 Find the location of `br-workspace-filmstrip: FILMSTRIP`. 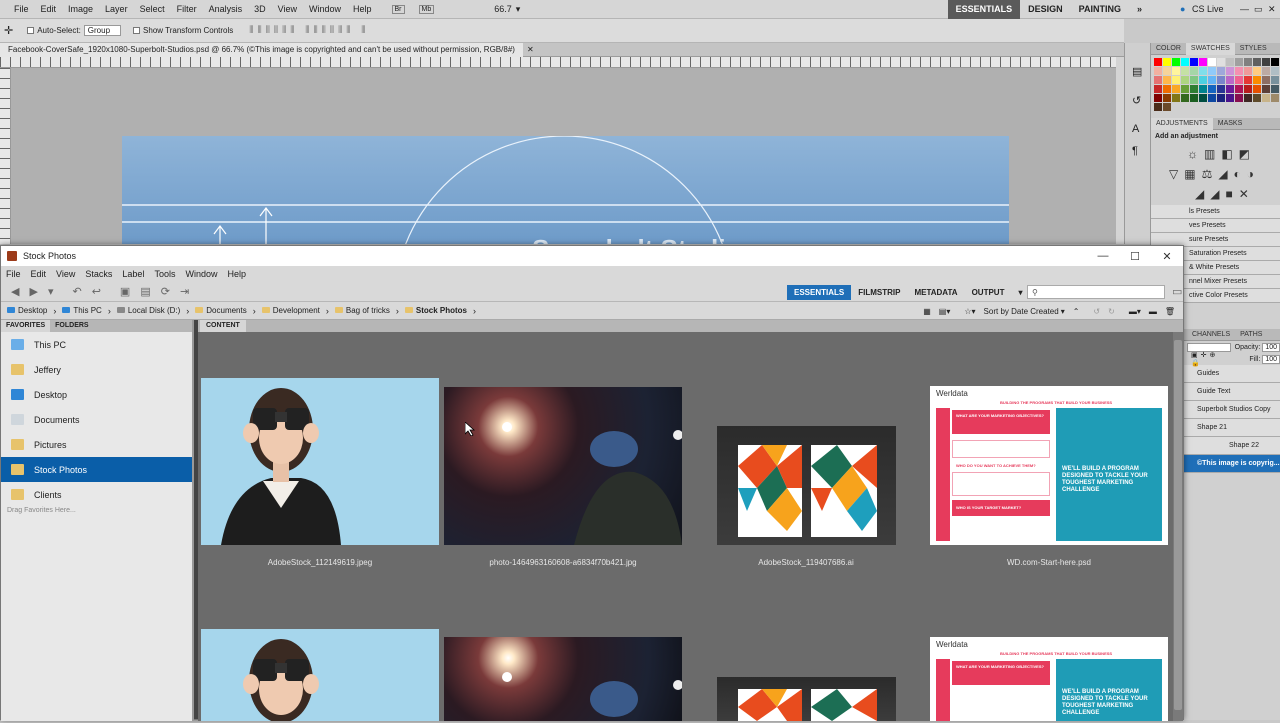

br-workspace-filmstrip: FILMSTRIP is located at coordinates (879, 292).